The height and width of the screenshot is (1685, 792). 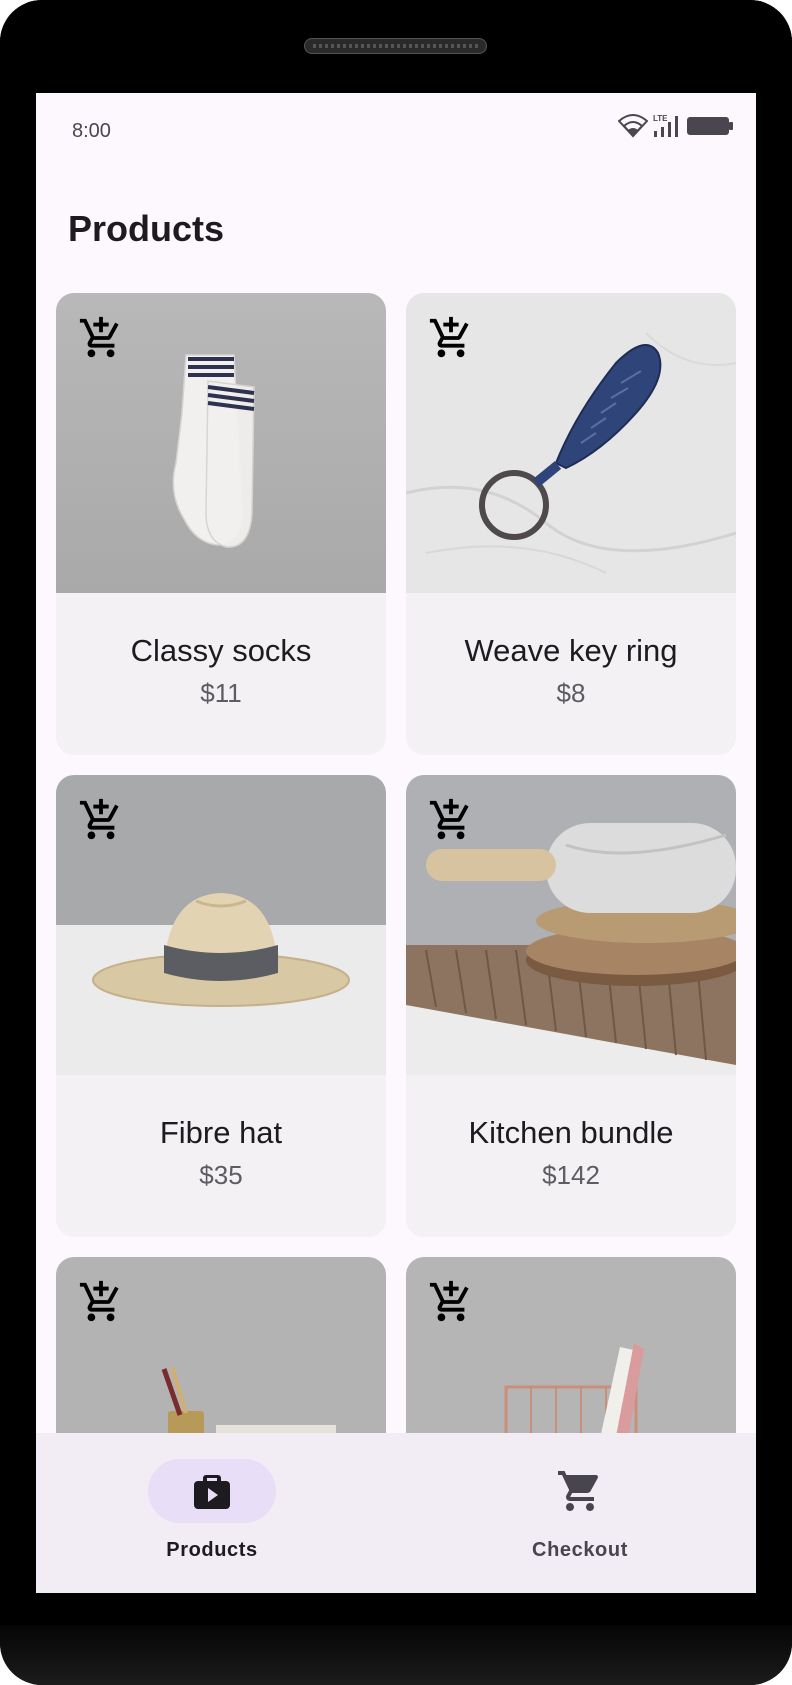 I want to click on shopping-cart-icon, so click(x=578, y=1491).